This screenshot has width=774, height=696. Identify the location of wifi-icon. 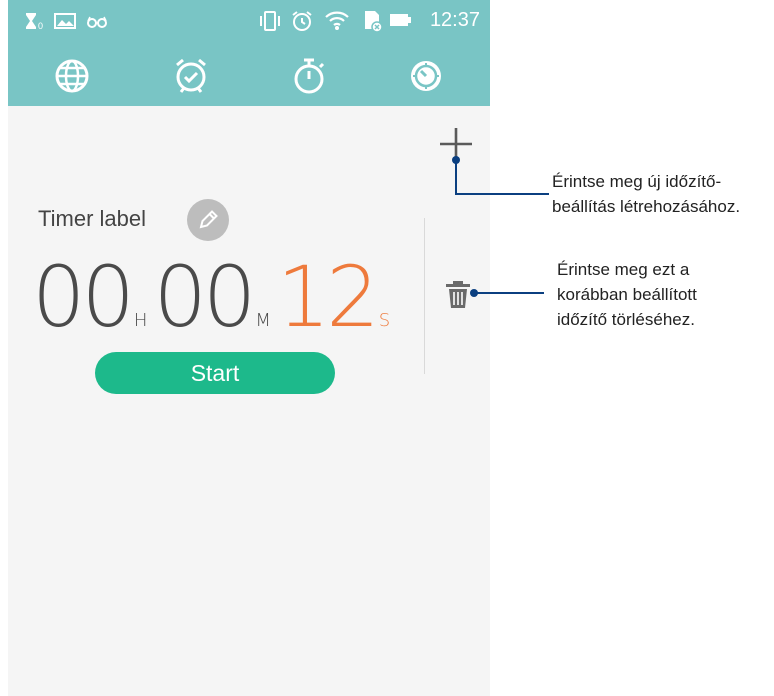
(337, 22).